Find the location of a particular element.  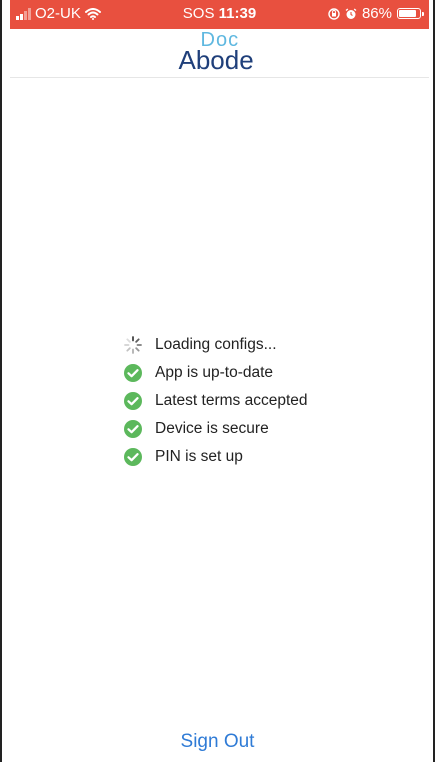

check-item-label: App is up-to-date is located at coordinates (214, 372).